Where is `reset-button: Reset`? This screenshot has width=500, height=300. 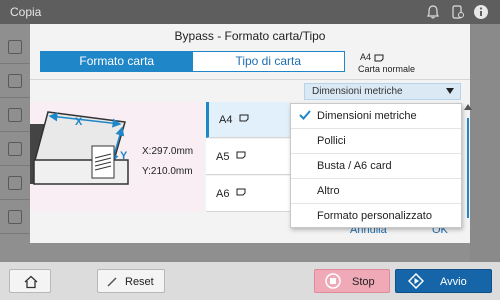
reset-button: Reset is located at coordinates (131, 281).